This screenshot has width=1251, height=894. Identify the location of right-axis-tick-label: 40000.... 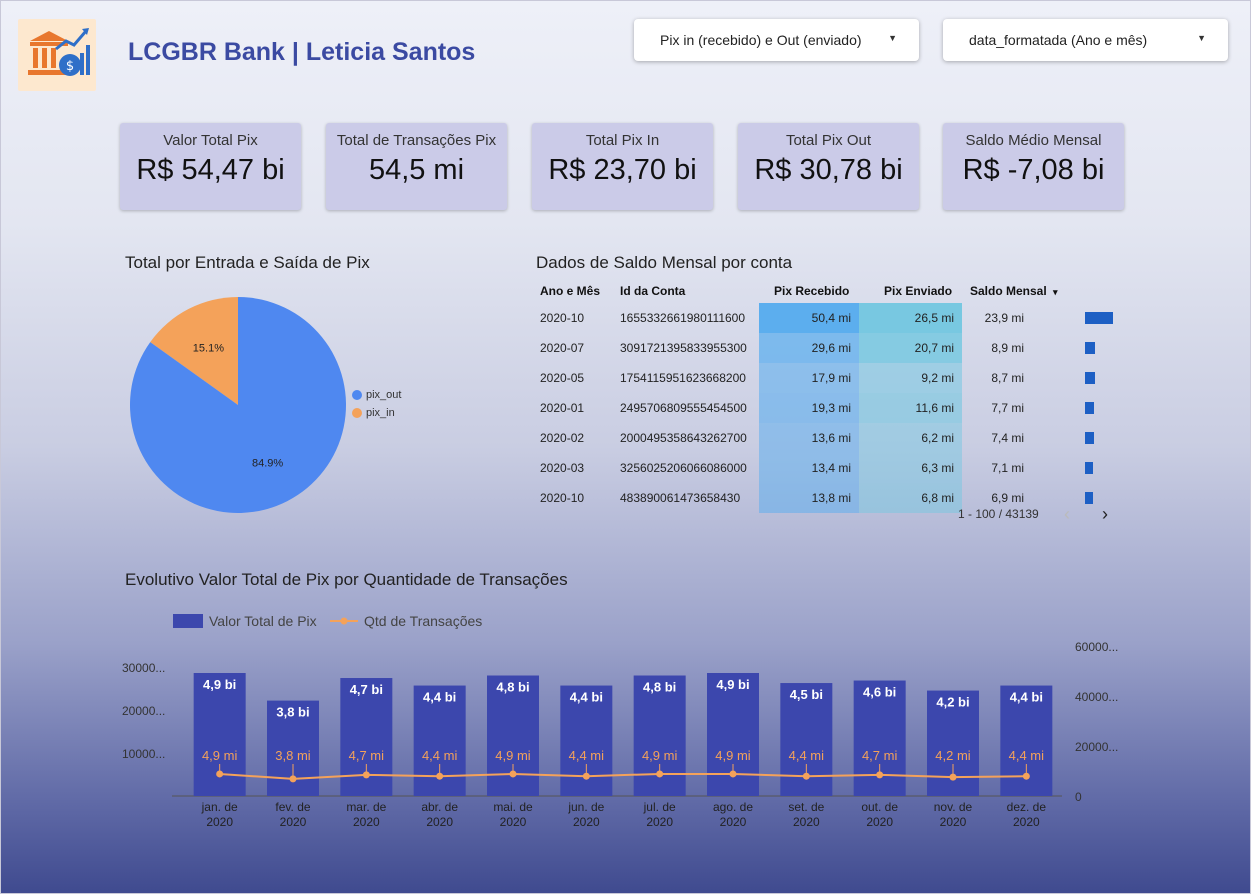
(1096, 697).